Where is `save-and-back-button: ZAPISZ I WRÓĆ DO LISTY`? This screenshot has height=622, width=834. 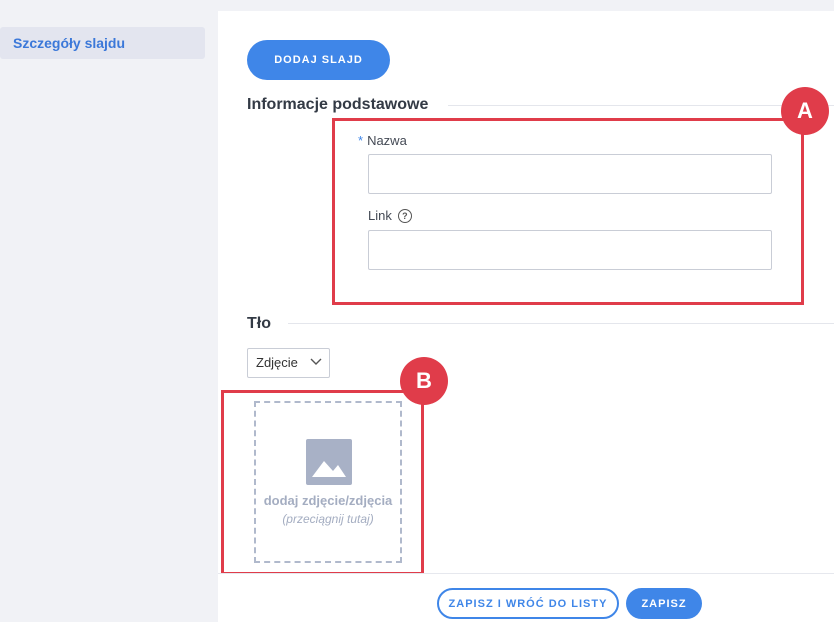 save-and-back-button: ZAPISZ I WRÓĆ DO LISTY is located at coordinates (528, 603).